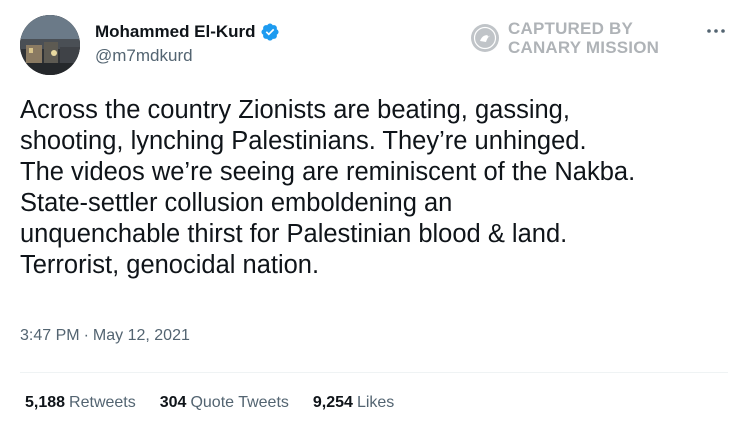  Describe the element at coordinates (270, 32) in the screenshot. I see `verified-badge-icon` at that location.